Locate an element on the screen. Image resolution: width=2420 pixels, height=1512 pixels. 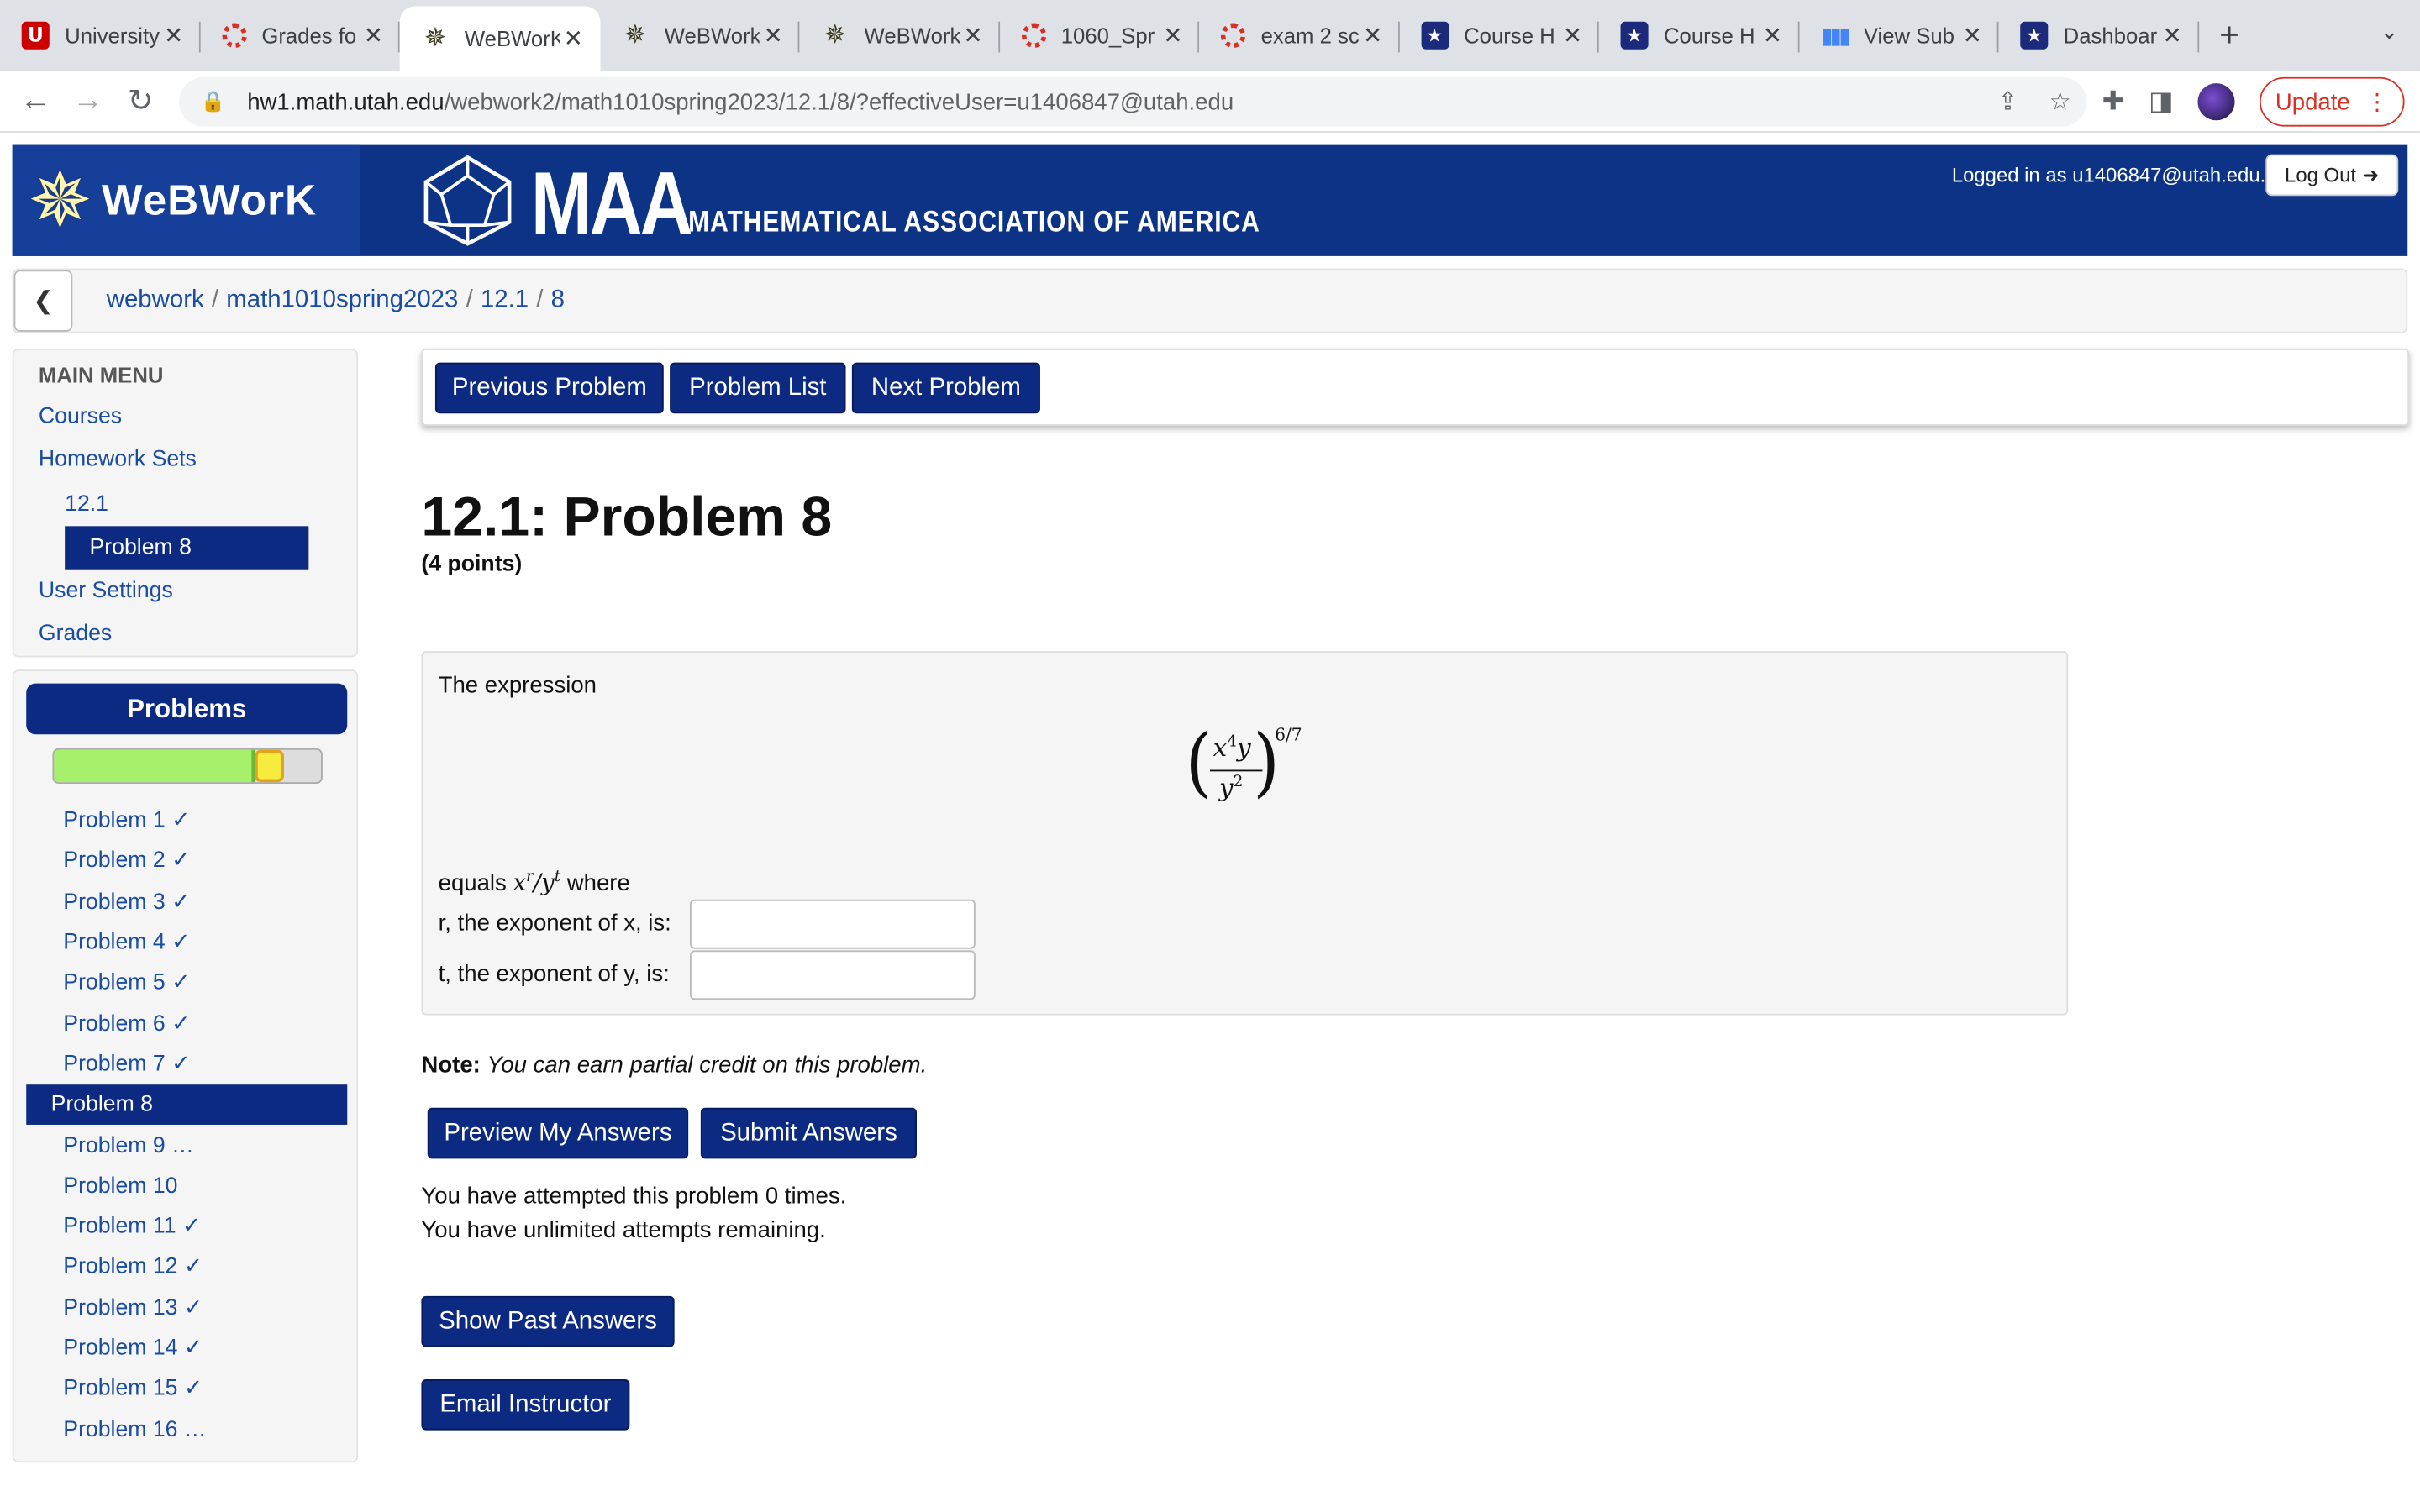
show-past-answers-button: Show Past Answers is located at coordinates (548, 1321).